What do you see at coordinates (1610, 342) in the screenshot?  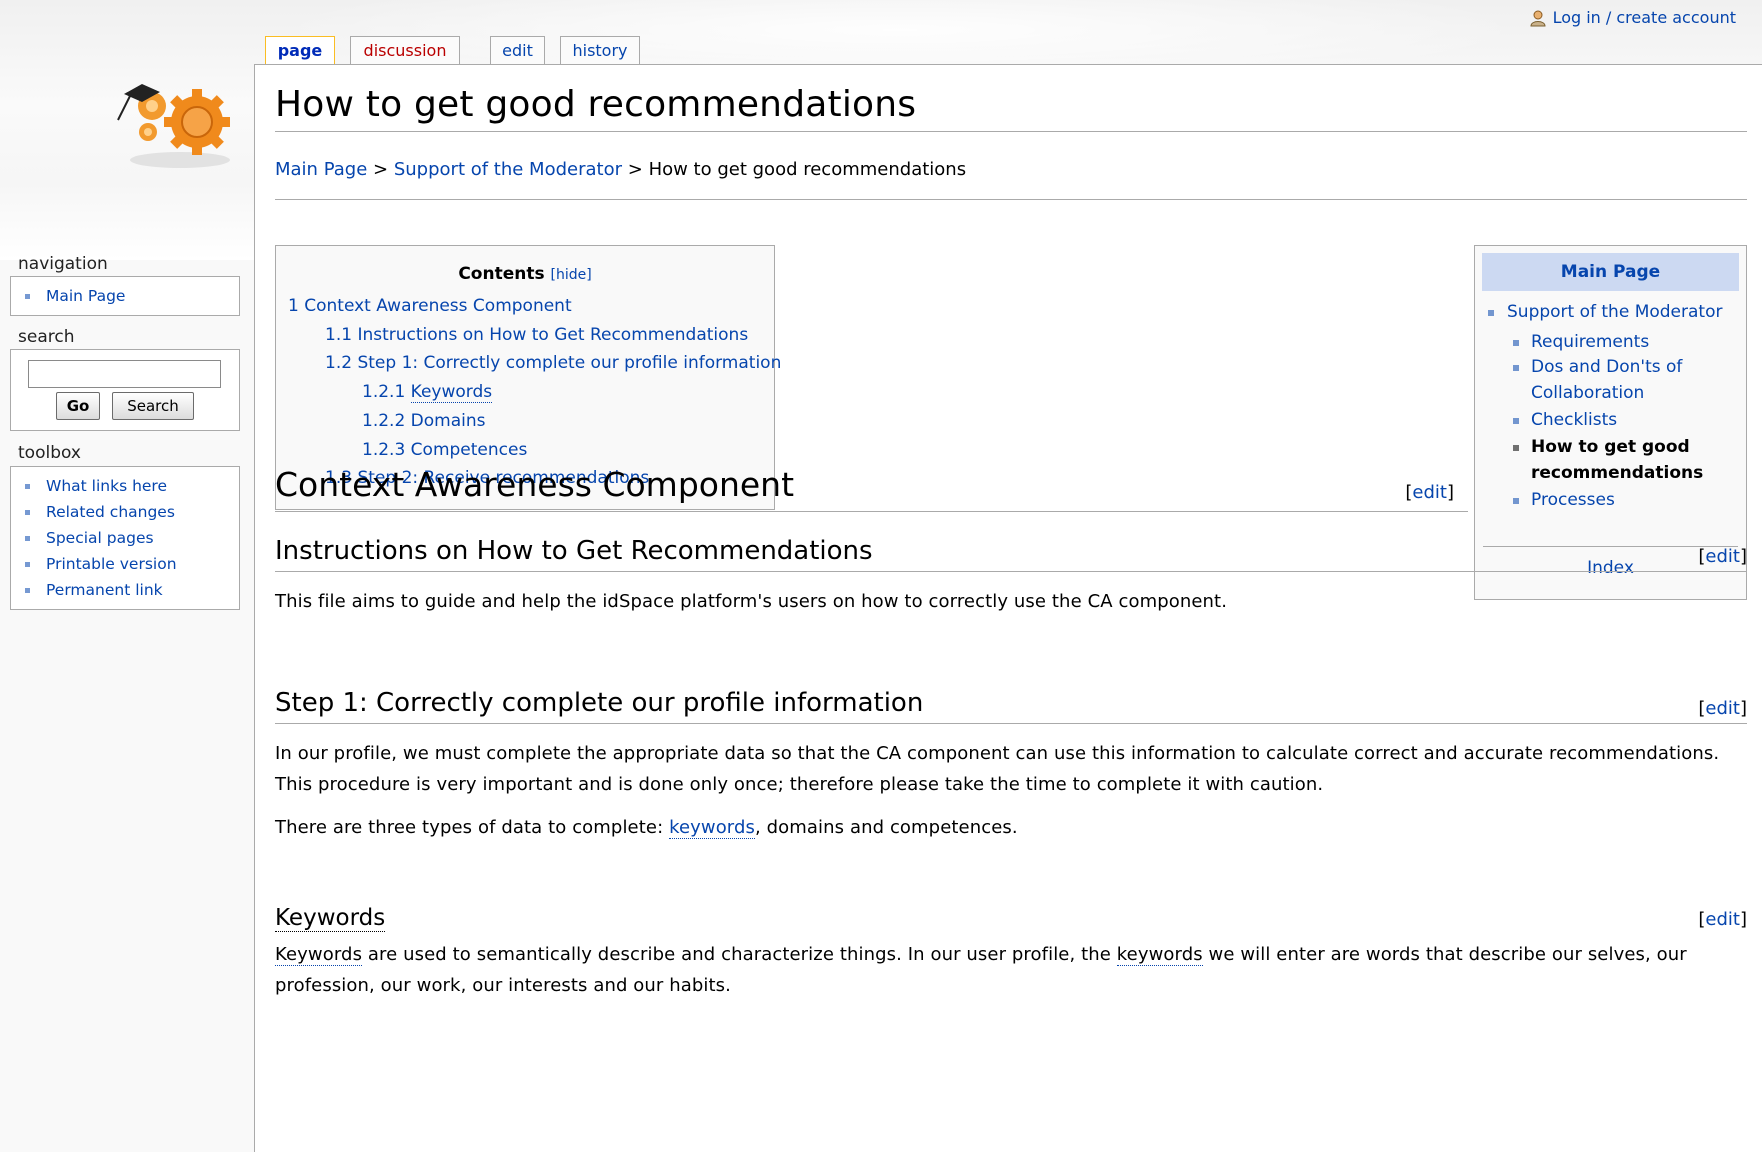 I see `navbox-item-requirements: Requirements` at bounding box center [1610, 342].